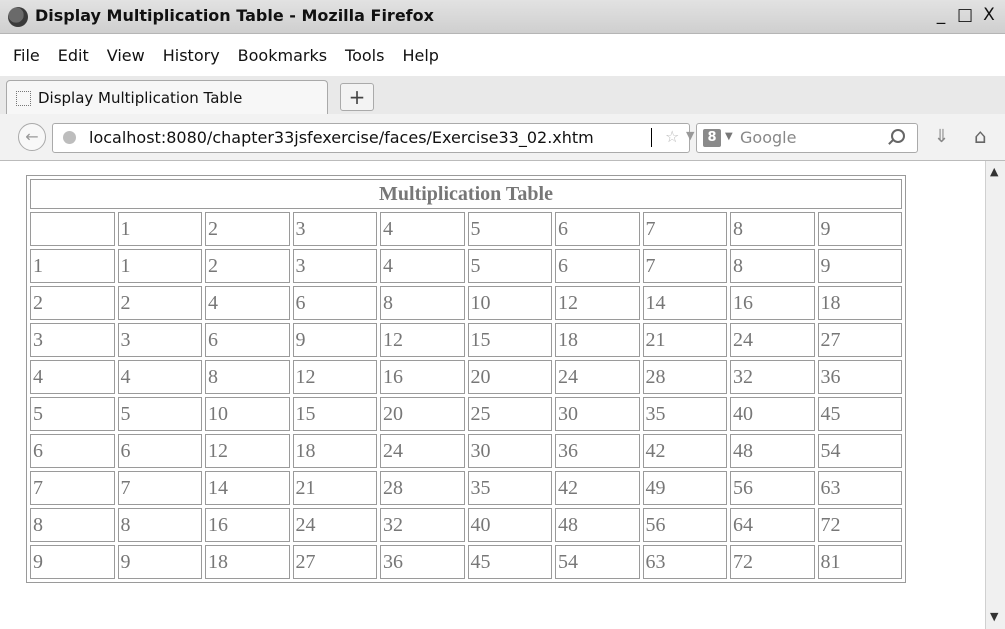  Describe the element at coordinates (772, 451) in the screenshot. I see `product-cell: 48` at that location.